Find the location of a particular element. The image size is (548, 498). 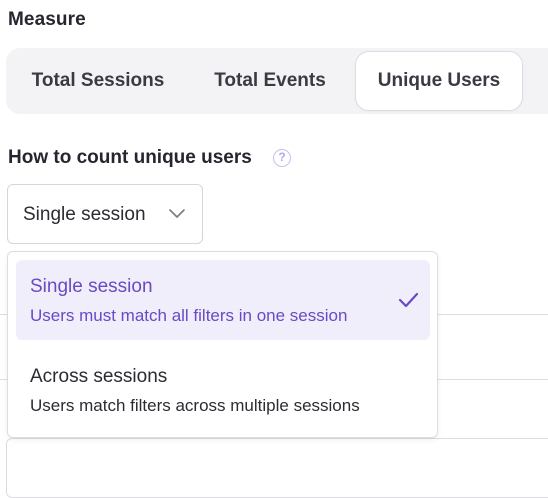

measure-title: Measure is located at coordinates (47, 19).